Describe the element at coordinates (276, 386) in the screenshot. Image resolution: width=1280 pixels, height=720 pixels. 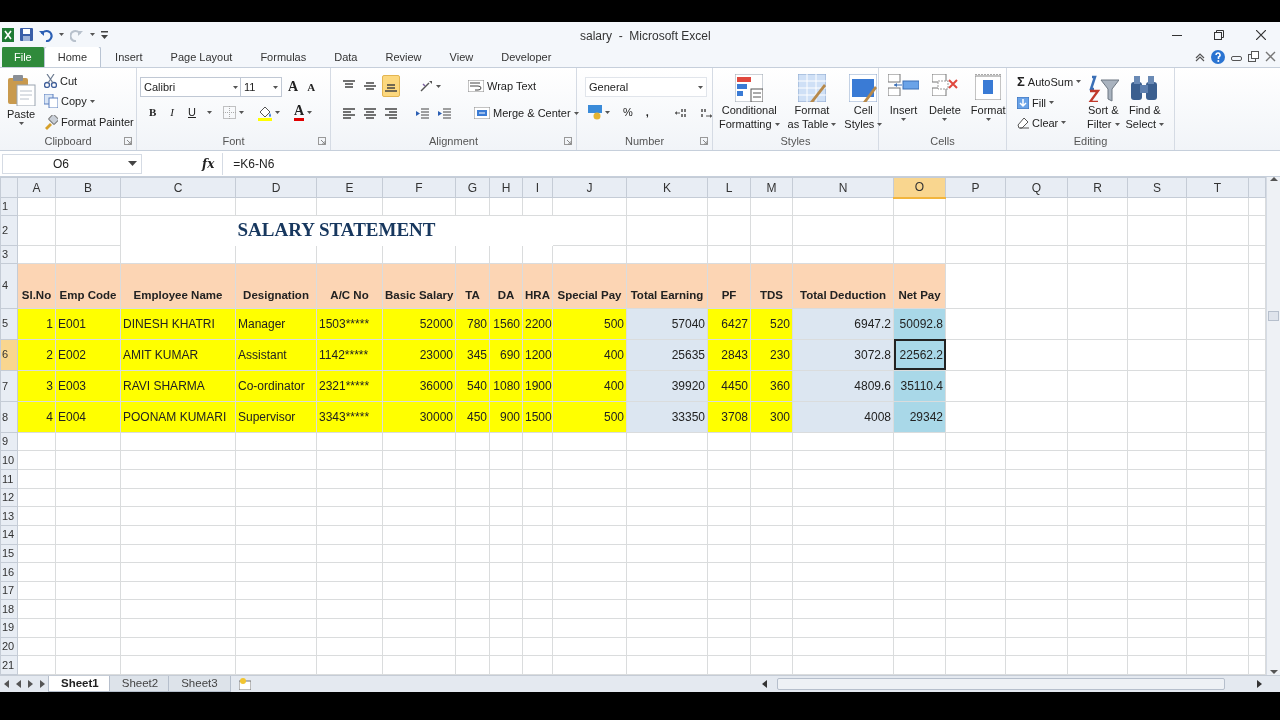
I see `table-cell: Co-ordinator` at that location.